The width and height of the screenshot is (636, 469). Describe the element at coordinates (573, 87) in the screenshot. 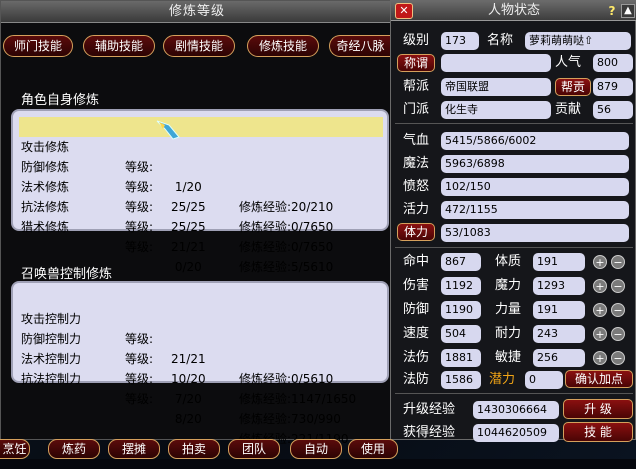

I see `gang-contrib-button: 帮贡` at that location.